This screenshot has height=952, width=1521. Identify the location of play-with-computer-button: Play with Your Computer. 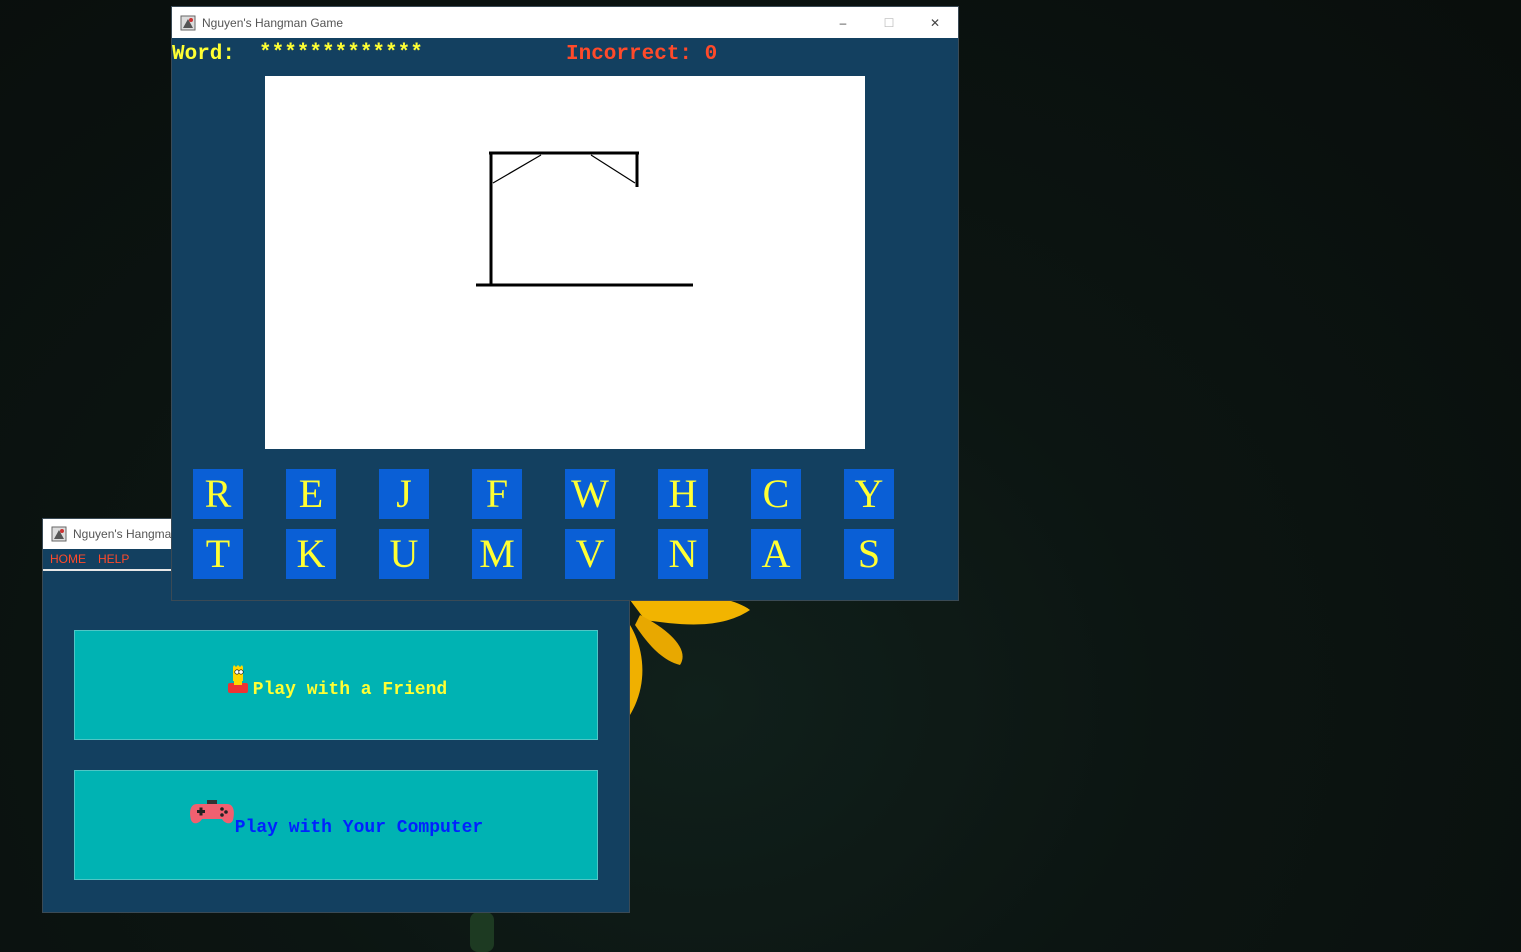
(336, 825).